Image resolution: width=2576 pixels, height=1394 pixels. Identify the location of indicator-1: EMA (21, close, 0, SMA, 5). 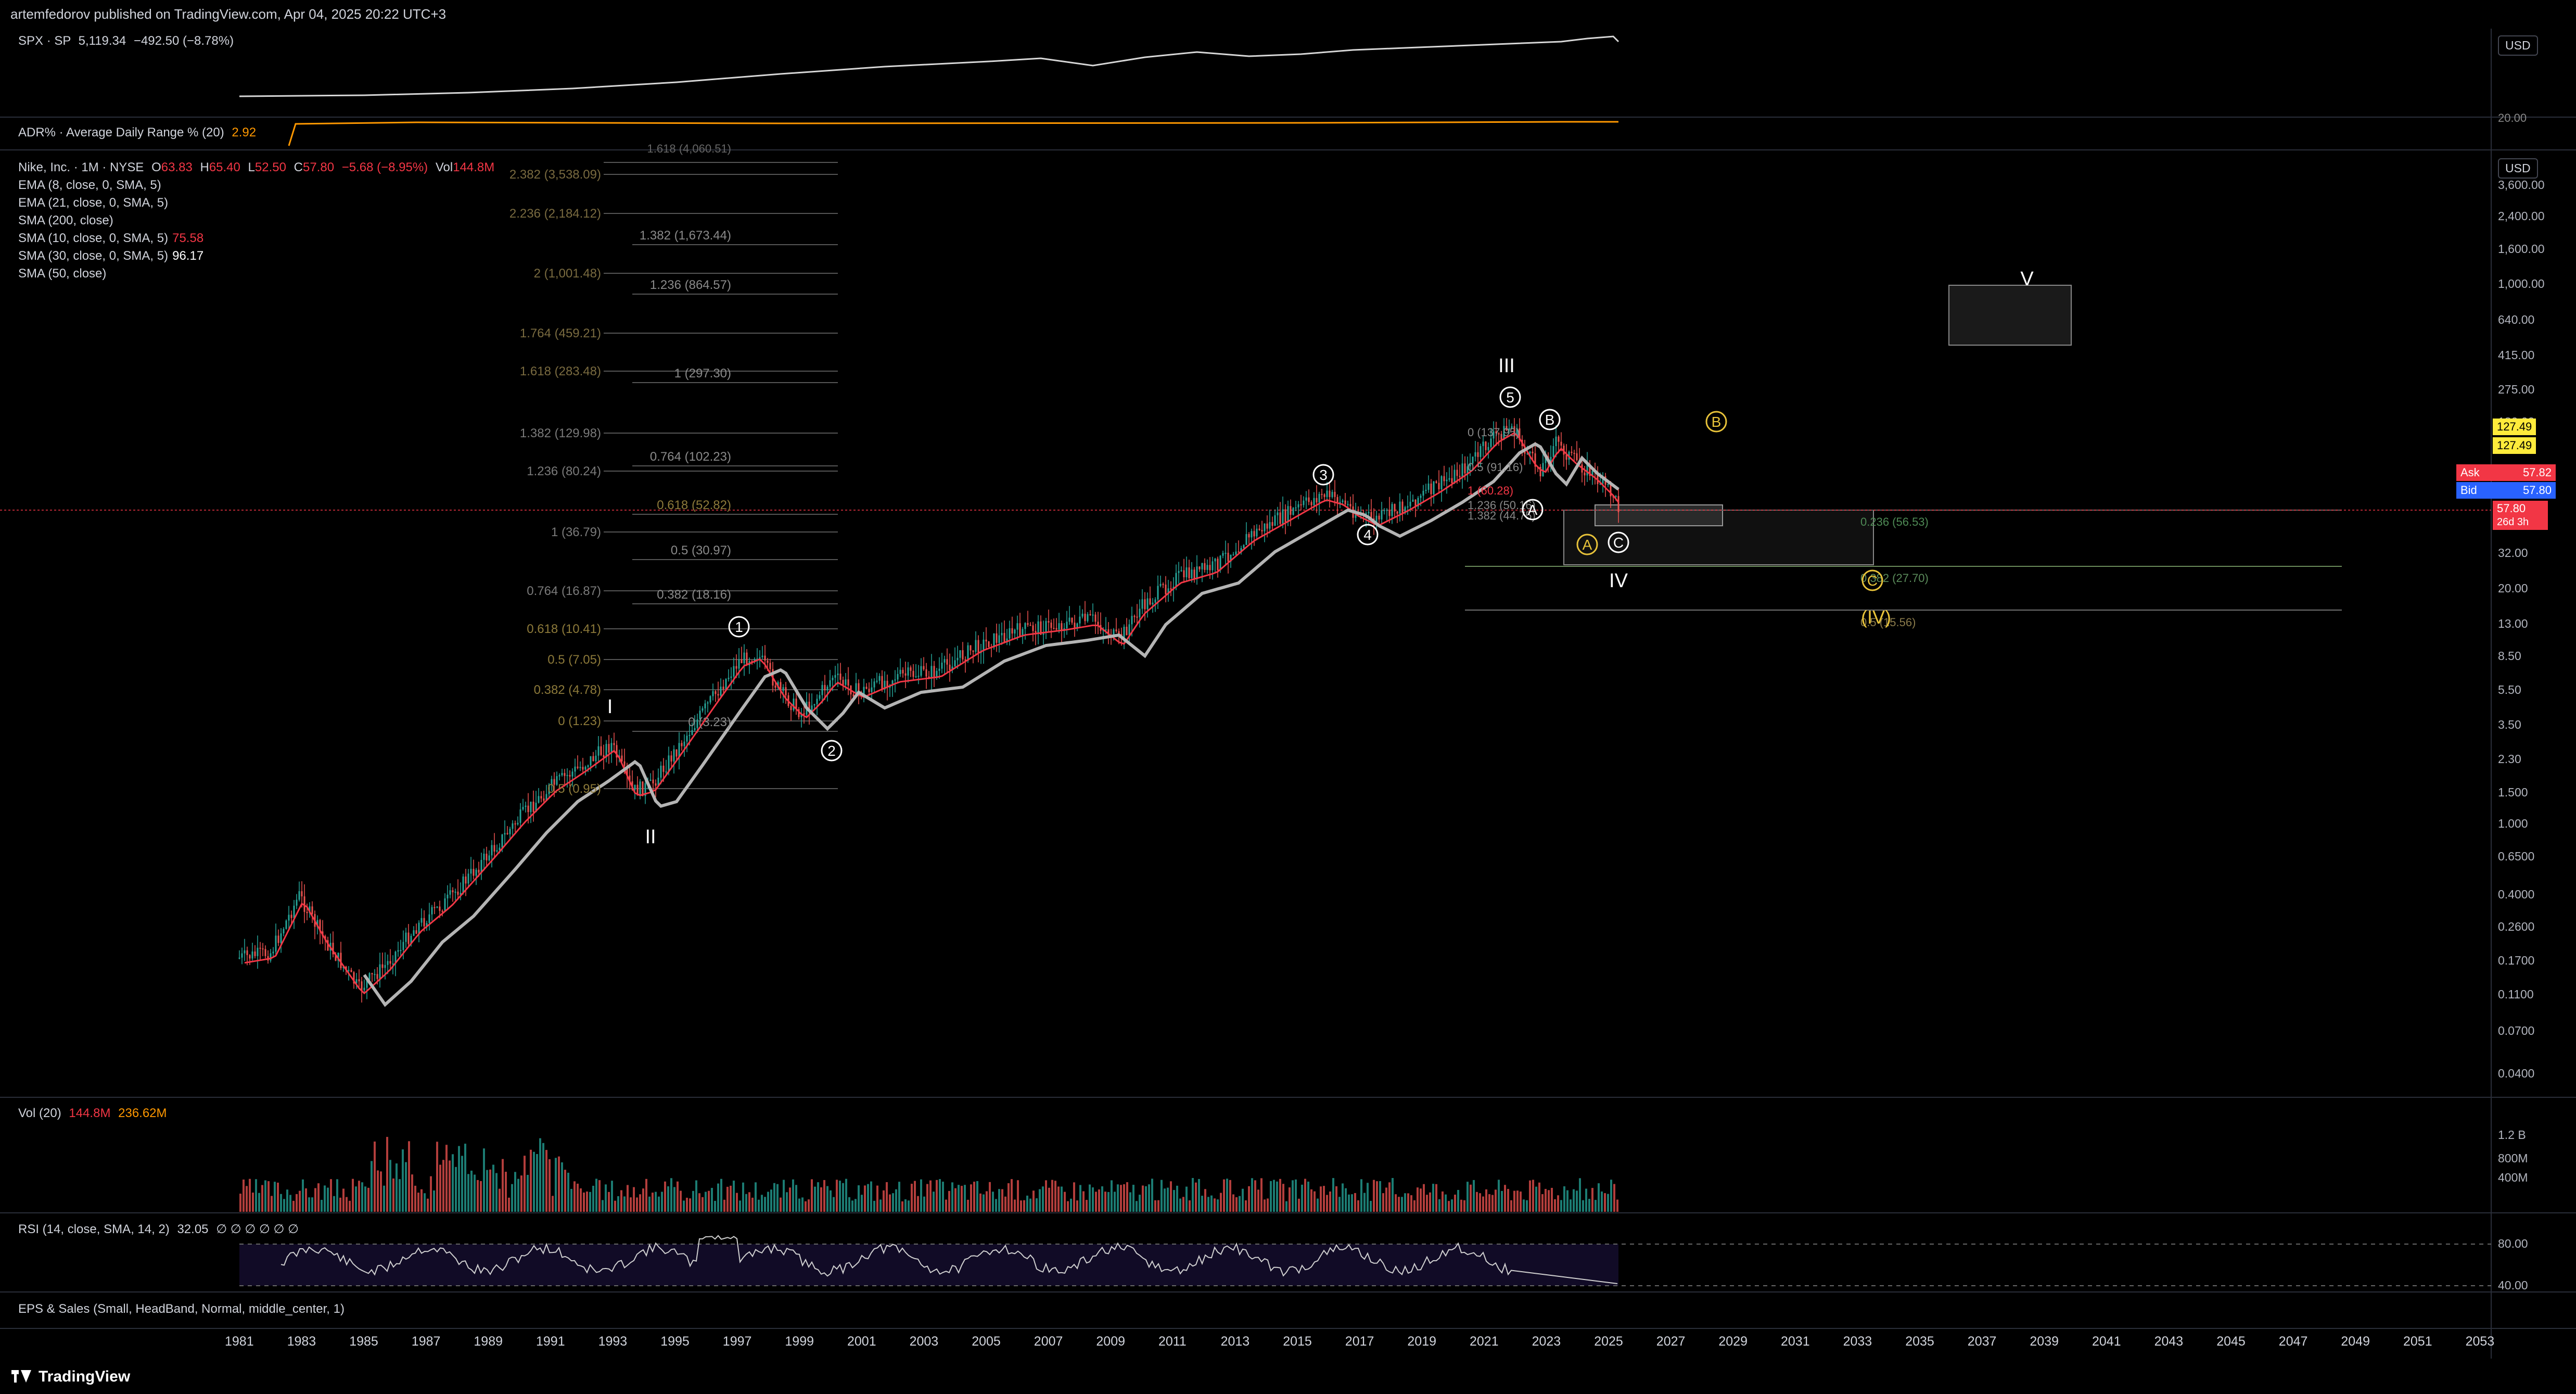
(110, 203).